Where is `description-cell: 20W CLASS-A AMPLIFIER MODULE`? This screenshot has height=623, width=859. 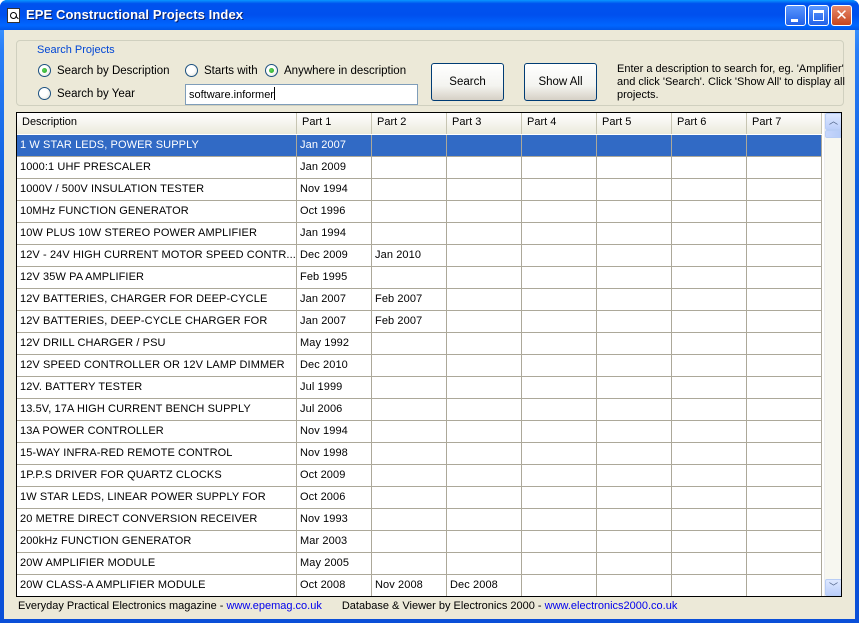
description-cell: 20W CLASS-A AMPLIFIER MODULE is located at coordinates (157, 585).